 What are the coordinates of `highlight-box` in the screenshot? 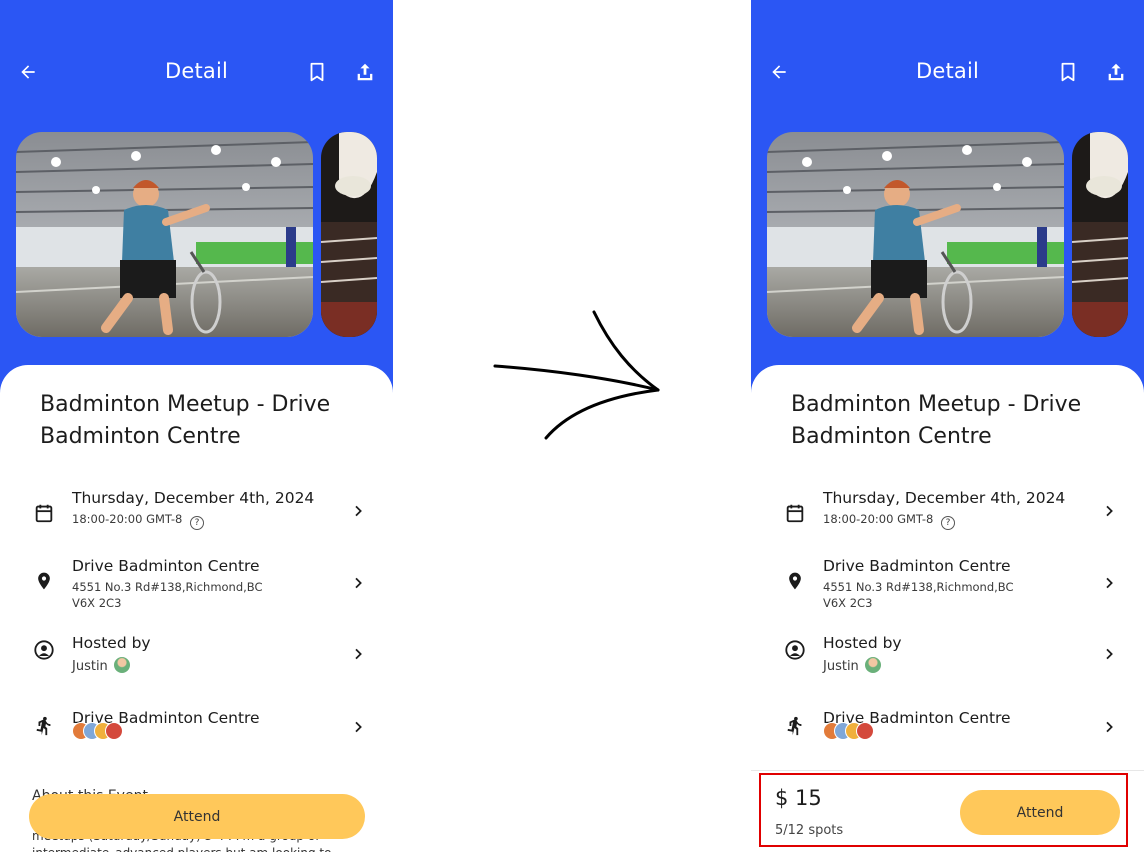 It's located at (943, 810).